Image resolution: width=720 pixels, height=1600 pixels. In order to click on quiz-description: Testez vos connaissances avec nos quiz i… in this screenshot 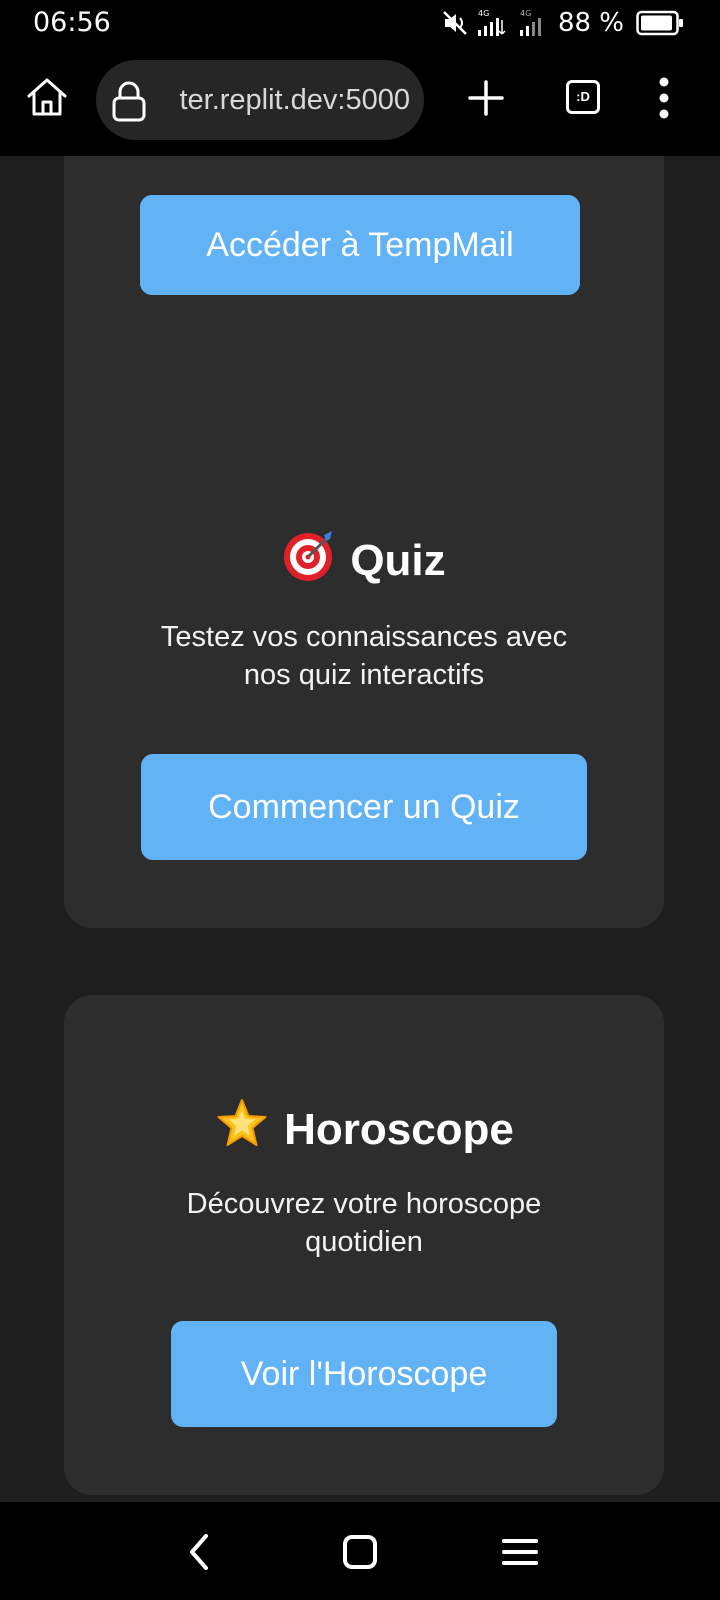, I will do `click(364, 656)`.